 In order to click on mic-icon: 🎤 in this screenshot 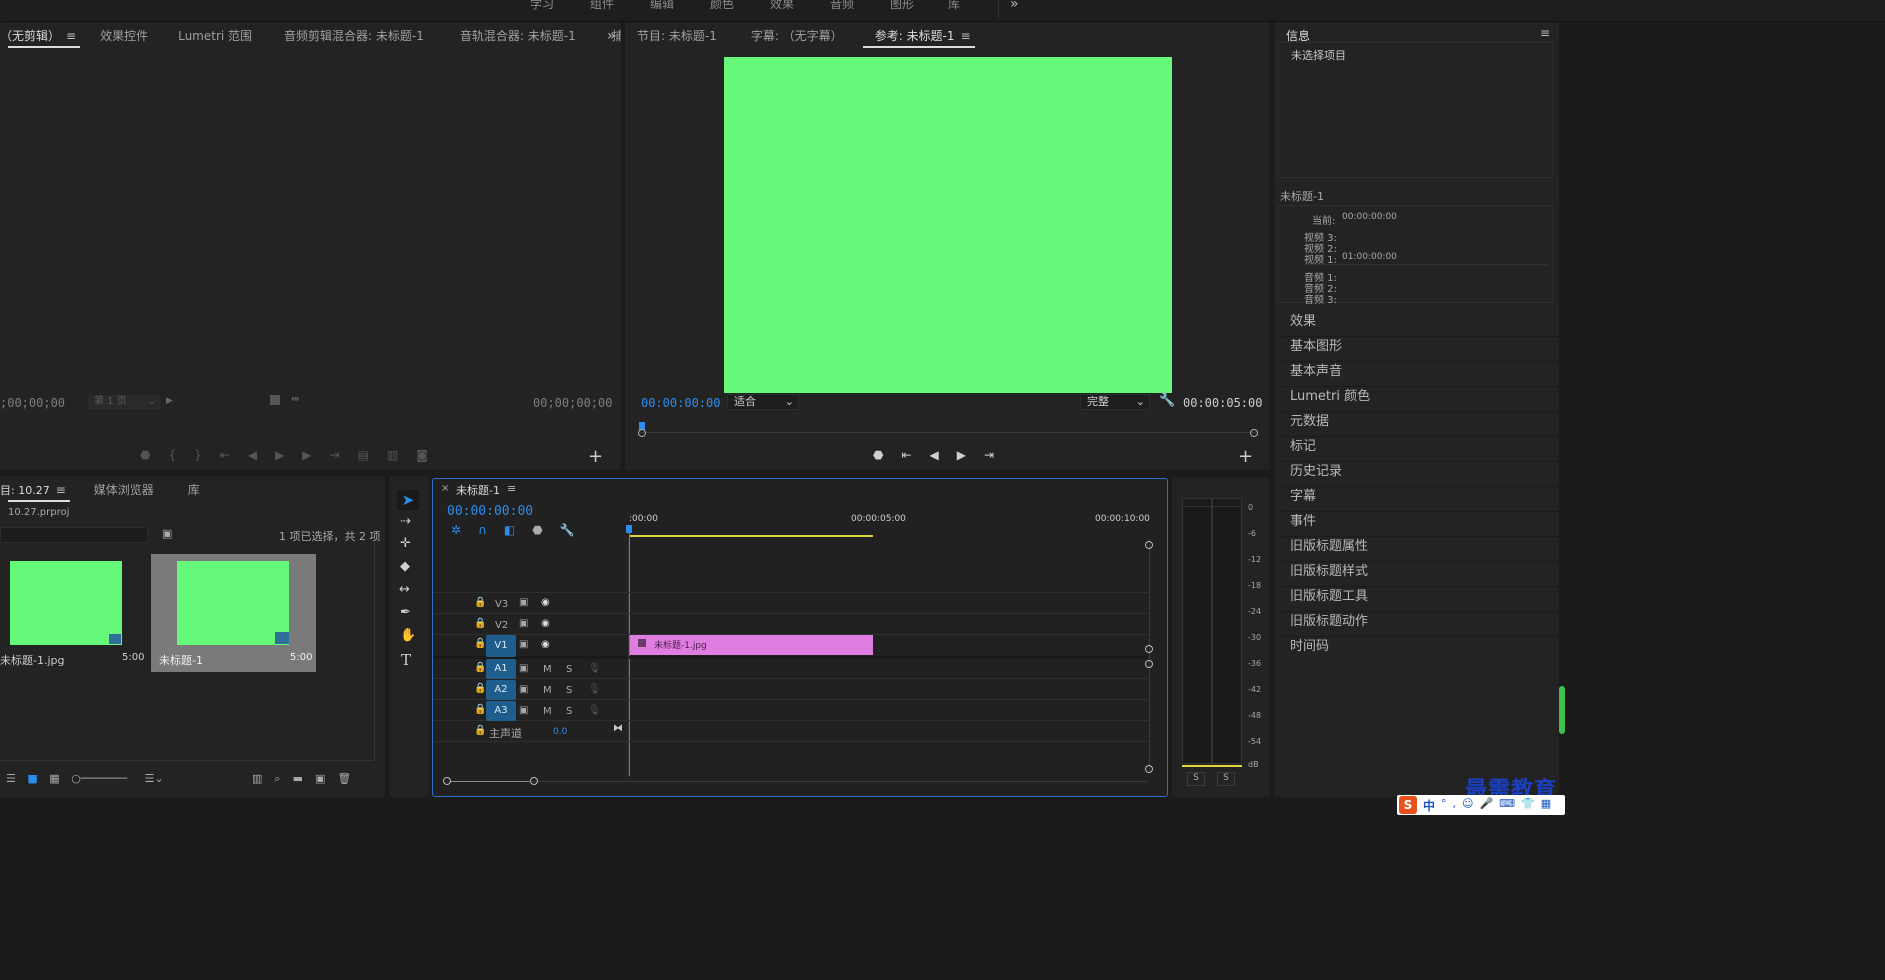, I will do `click(1489, 803)`.